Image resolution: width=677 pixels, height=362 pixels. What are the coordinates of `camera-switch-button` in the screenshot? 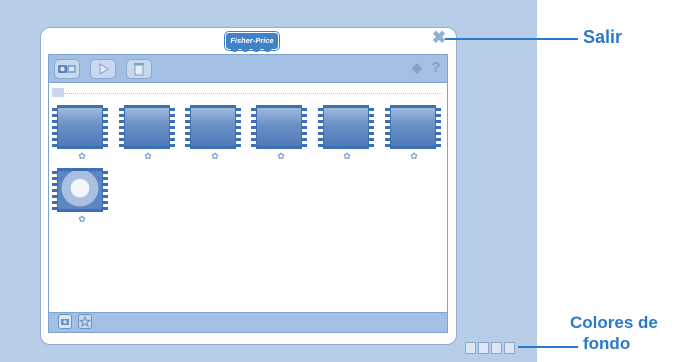 It's located at (67, 69).